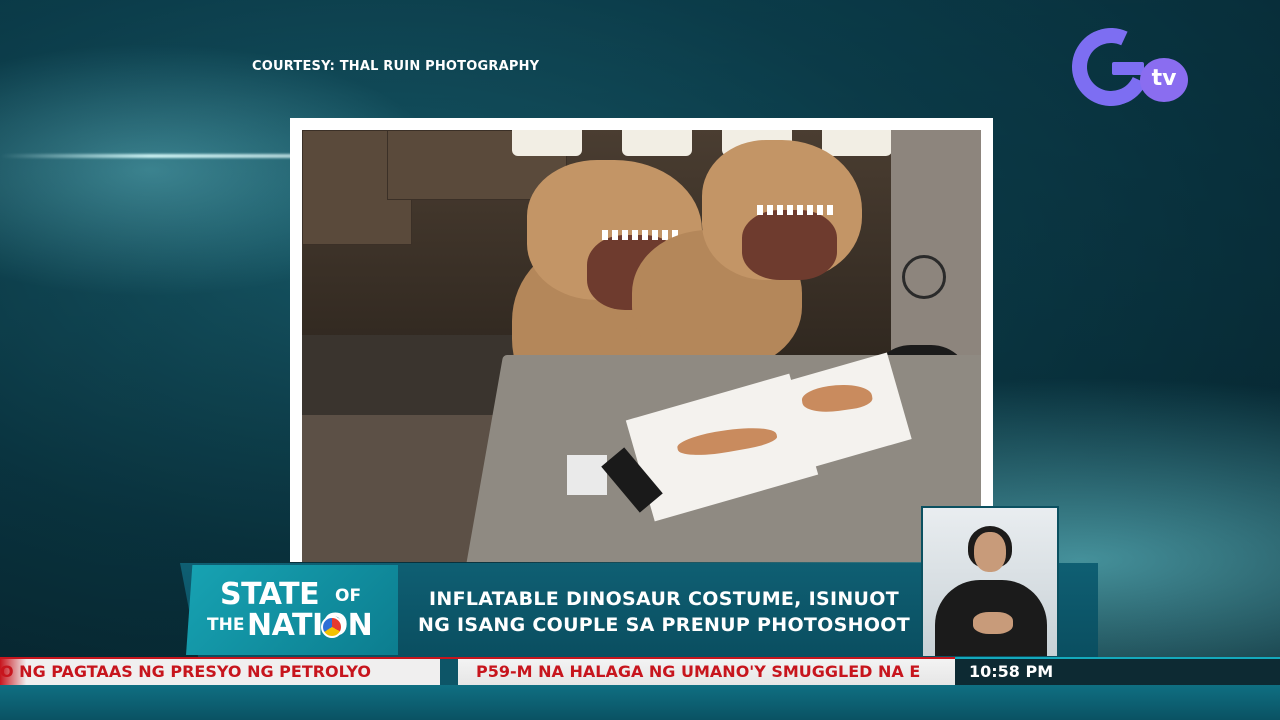 This screenshot has width=1280, height=720. I want to click on g-letter-bar, so click(1128, 68).